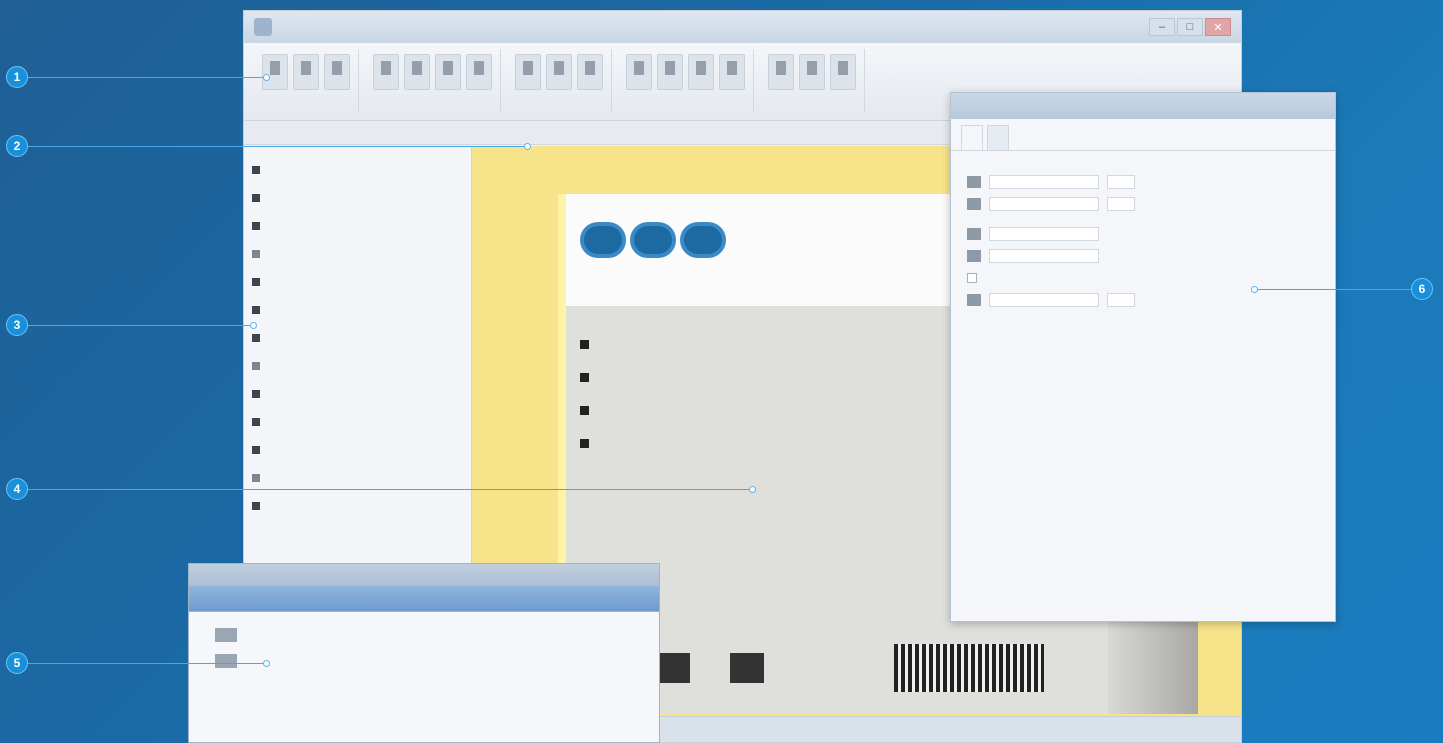 This screenshot has height=743, width=1443. I want to click on maximize-button: □, so click(1190, 27).